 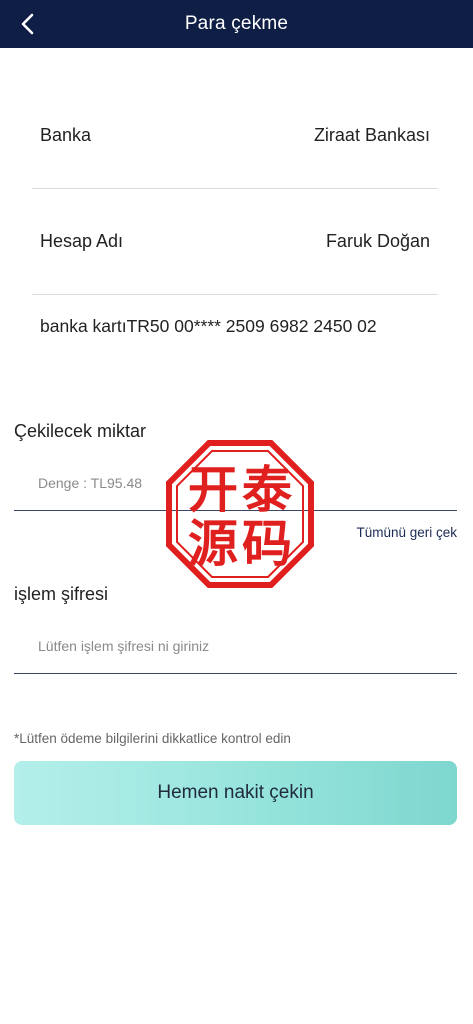 What do you see at coordinates (235, 136) in the screenshot?
I see `bank-row: Banka Ziraat Bankası` at bounding box center [235, 136].